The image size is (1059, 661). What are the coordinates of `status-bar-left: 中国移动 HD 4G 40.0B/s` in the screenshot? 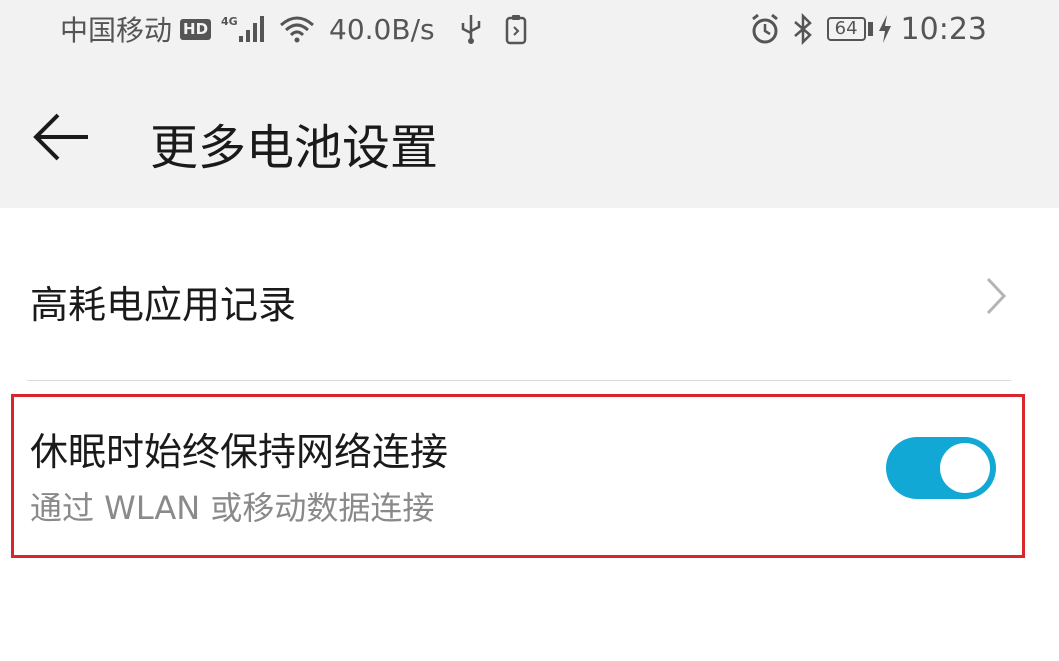 It's located at (293, 29).